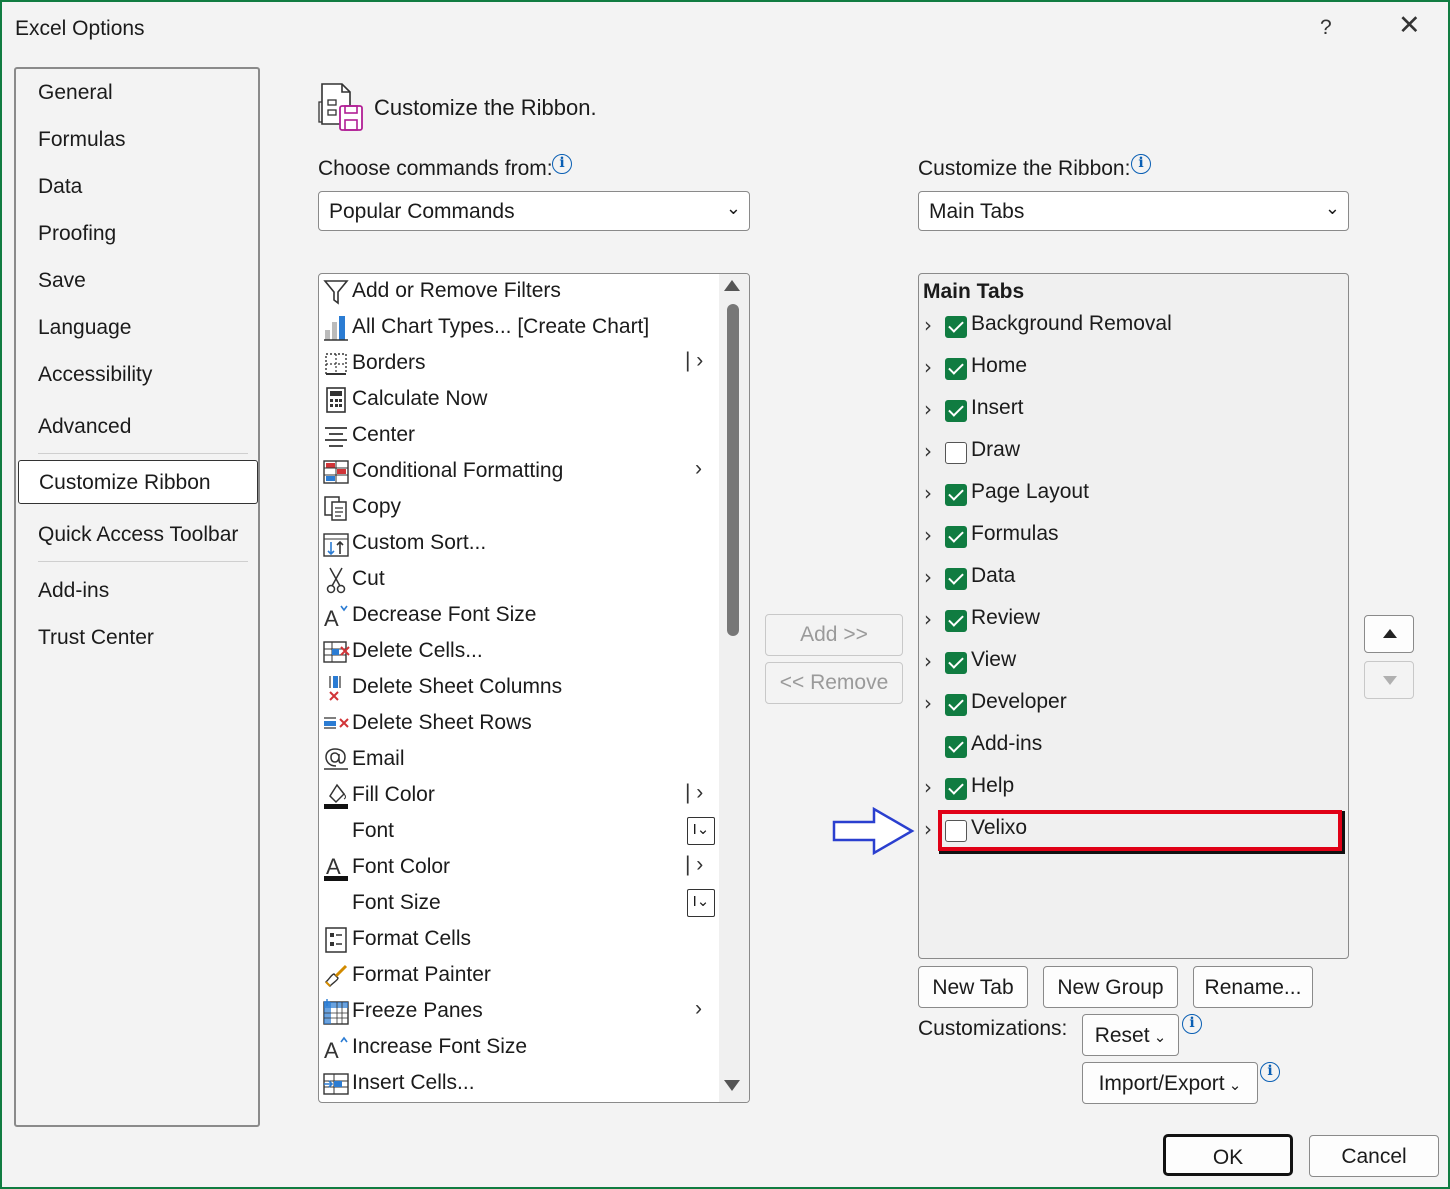 The image size is (1450, 1189). I want to click on ribbon-tab-item: › View, so click(1131, 664).